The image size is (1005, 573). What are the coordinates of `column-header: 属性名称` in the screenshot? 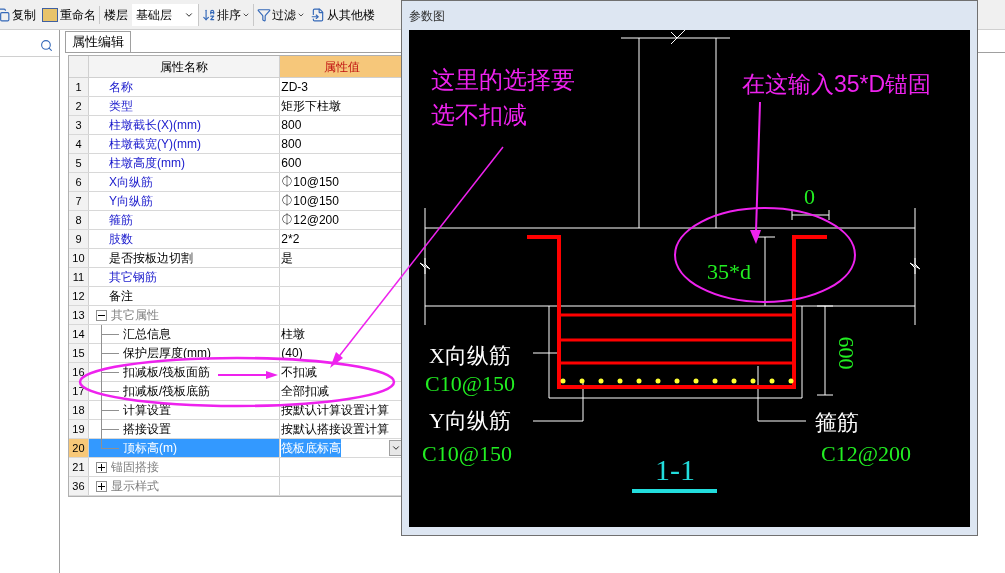 It's located at (184, 66).